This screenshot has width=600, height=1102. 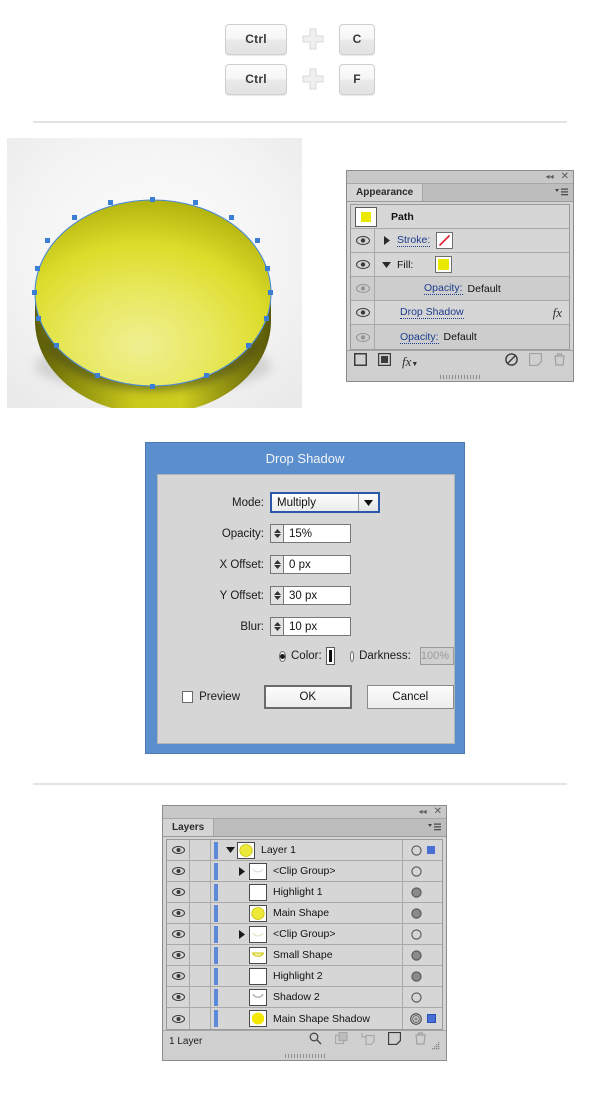 I want to click on appearance-row-fill-opacity: Opacity: Default, so click(x=460, y=289).